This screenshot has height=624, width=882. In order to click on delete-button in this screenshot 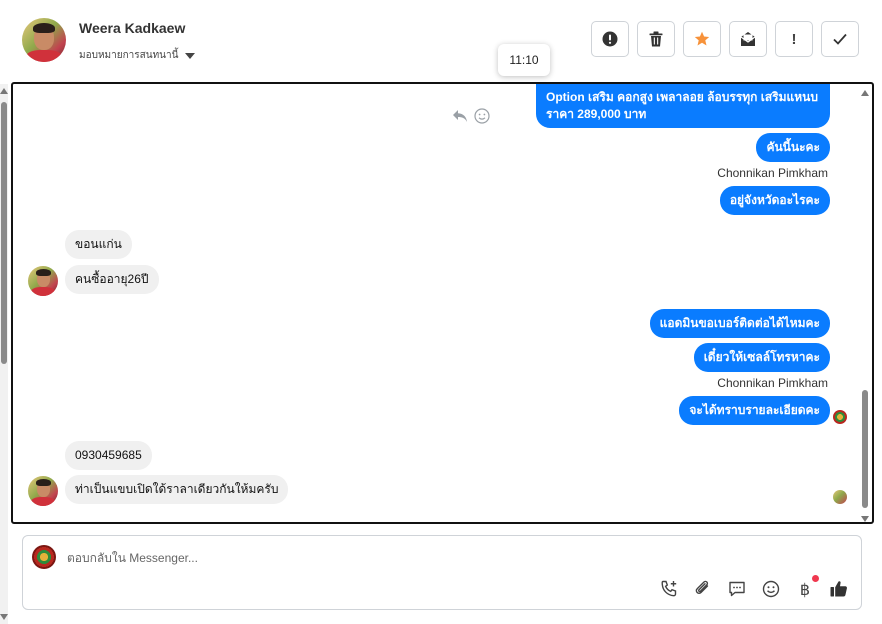, I will do `click(656, 39)`.